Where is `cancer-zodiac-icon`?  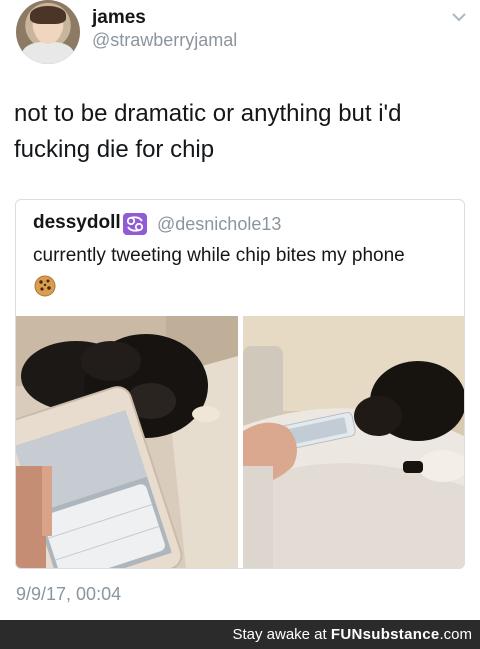 cancer-zodiac-icon is located at coordinates (135, 224).